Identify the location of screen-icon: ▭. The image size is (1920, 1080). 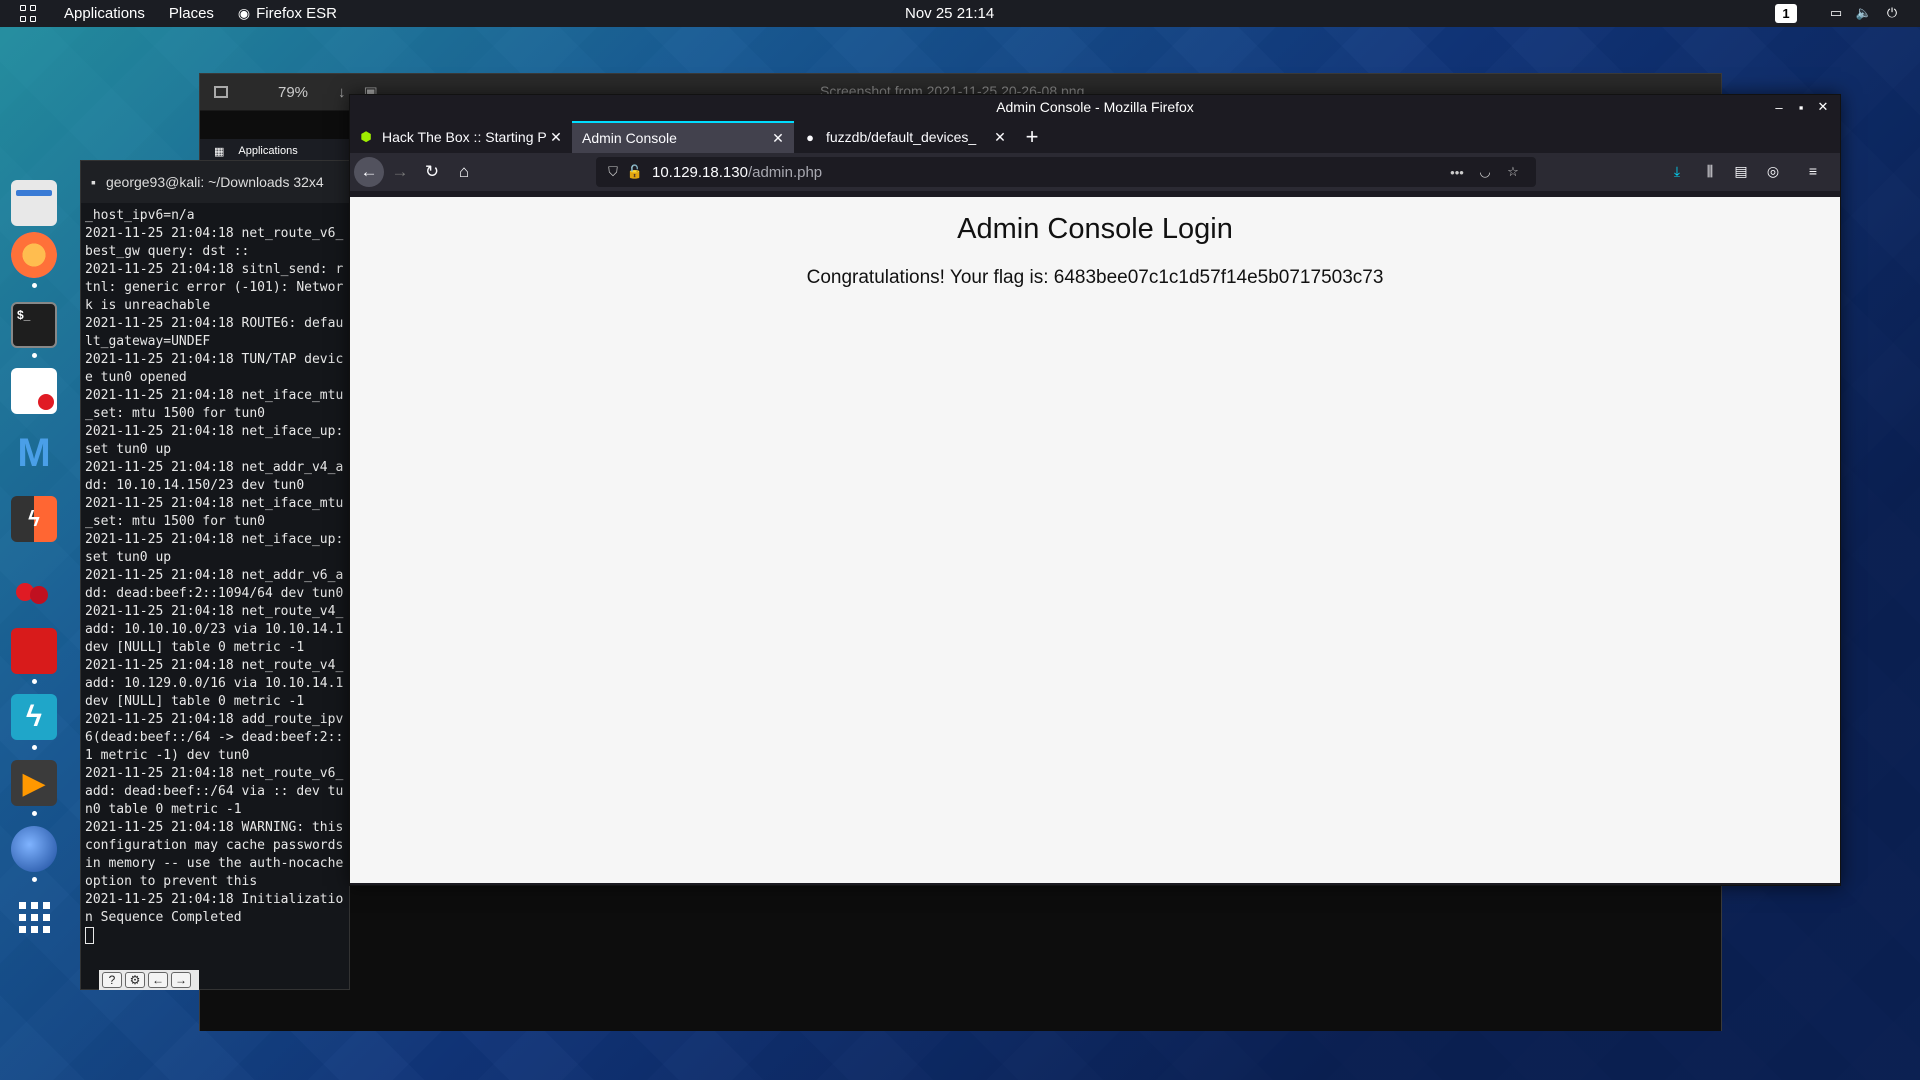
(1836, 13).